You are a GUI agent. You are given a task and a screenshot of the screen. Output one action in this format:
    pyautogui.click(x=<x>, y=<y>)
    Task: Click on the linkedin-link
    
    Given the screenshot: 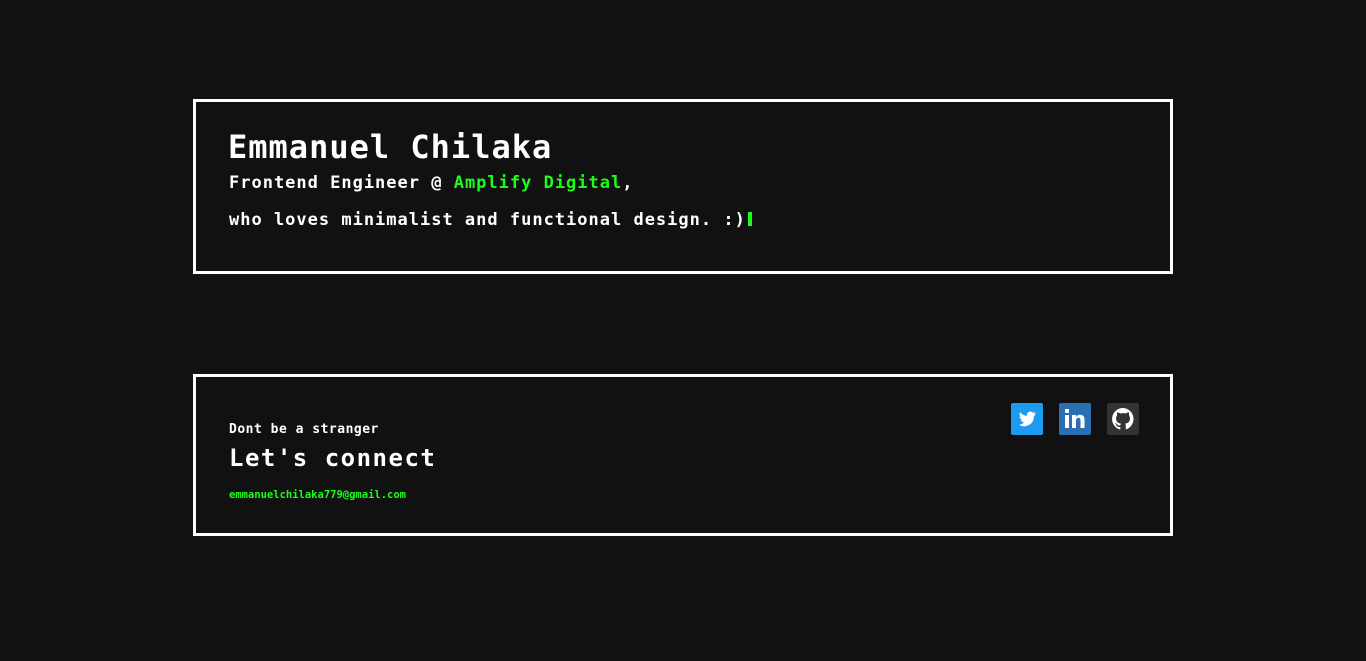 What is the action you would take?
    pyautogui.click(x=1075, y=419)
    